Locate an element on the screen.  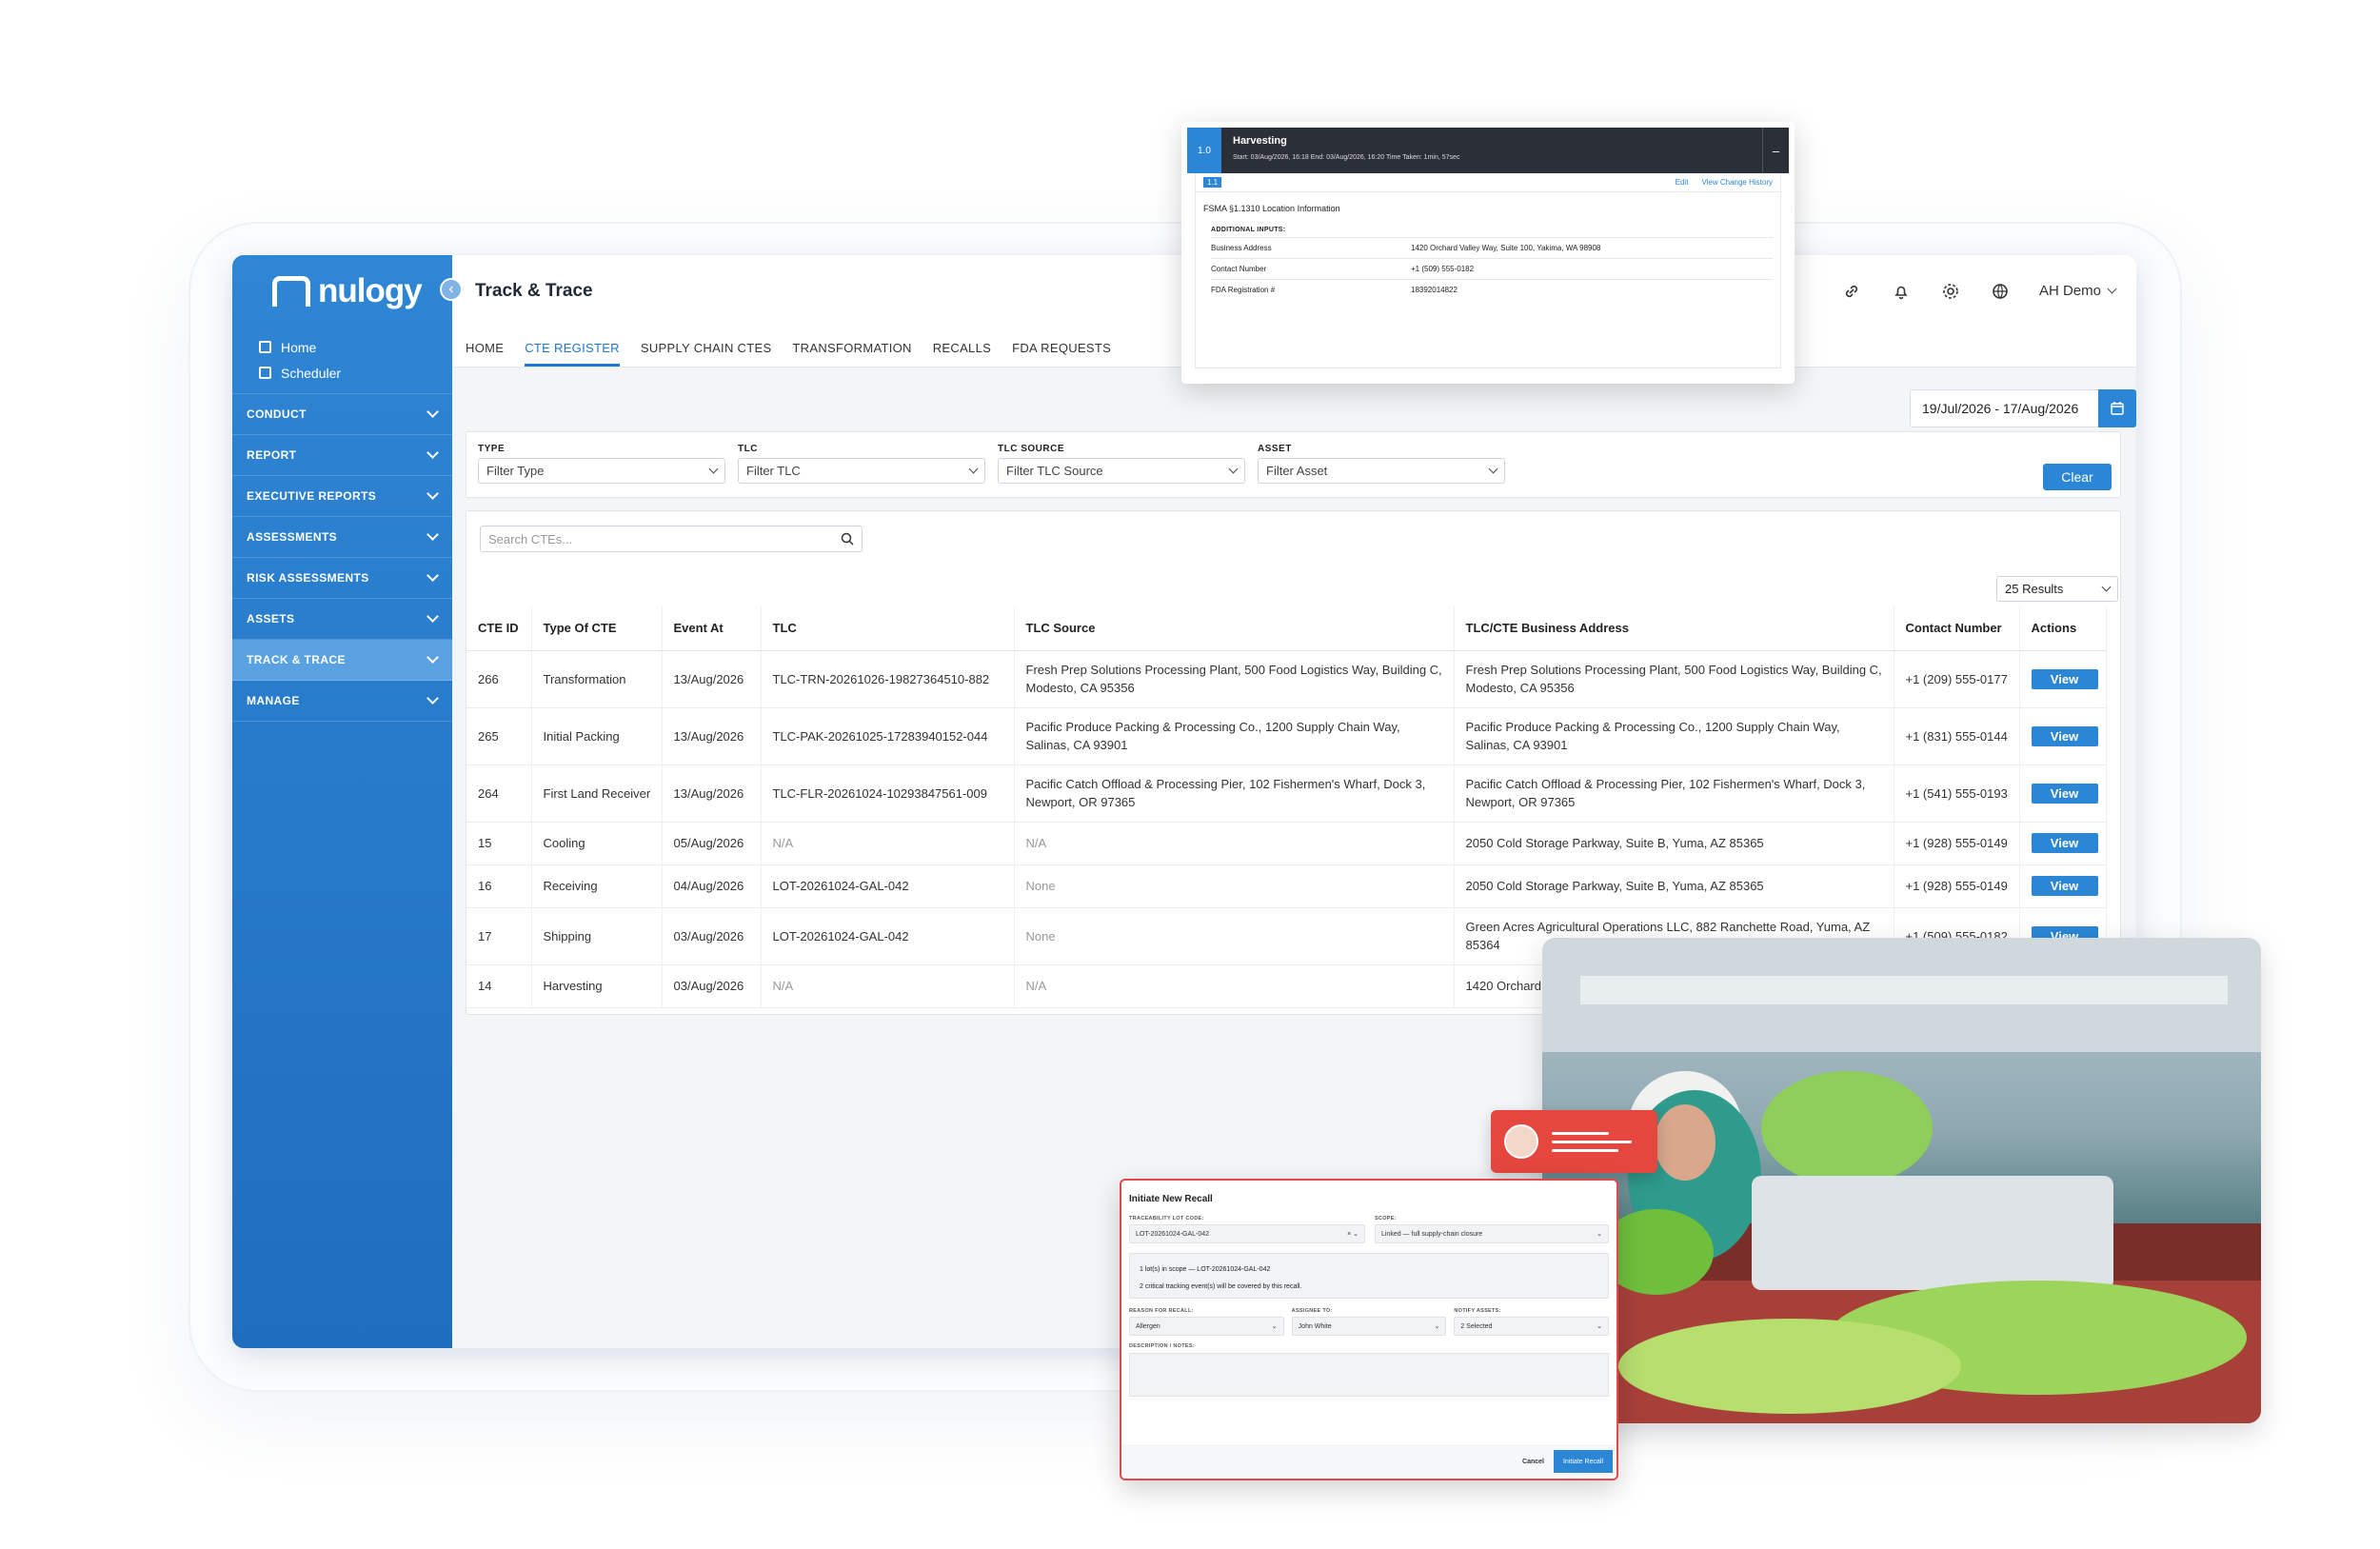
tab-recalls: RECALLS is located at coordinates (962, 354).